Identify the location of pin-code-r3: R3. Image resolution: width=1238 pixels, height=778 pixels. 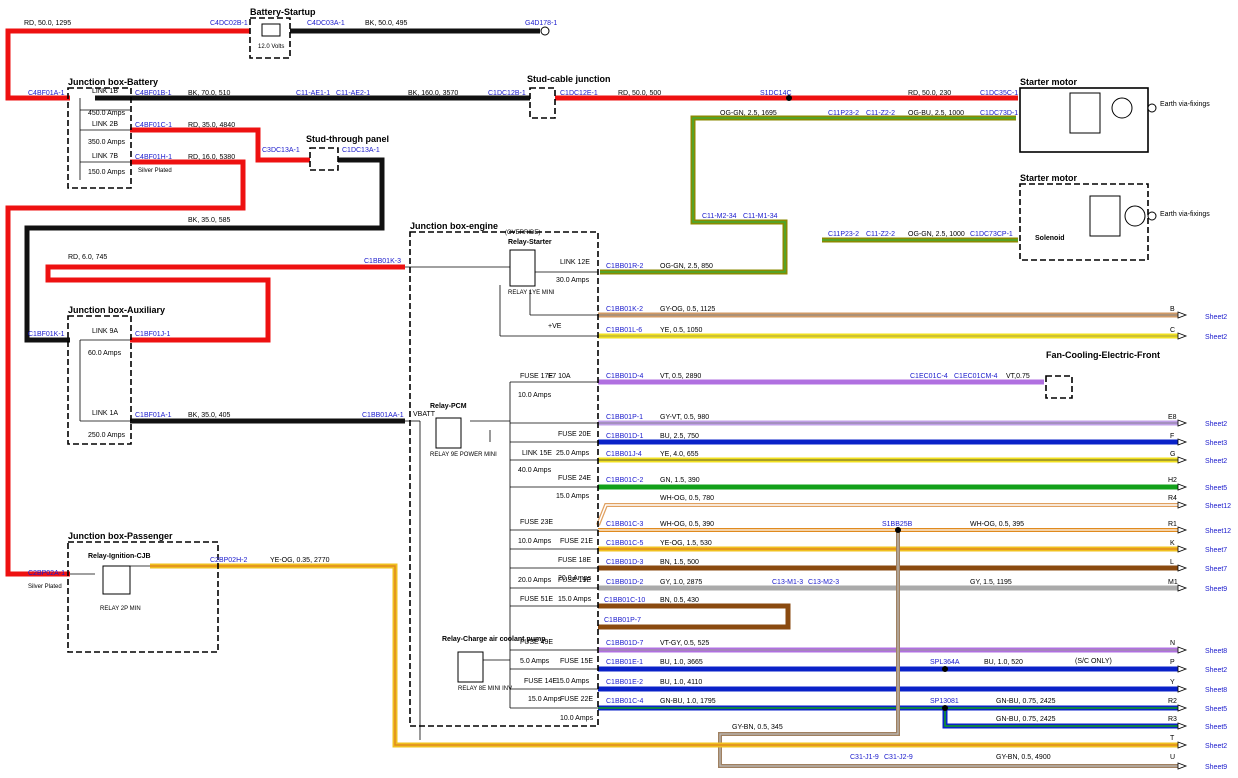
(1172, 719).